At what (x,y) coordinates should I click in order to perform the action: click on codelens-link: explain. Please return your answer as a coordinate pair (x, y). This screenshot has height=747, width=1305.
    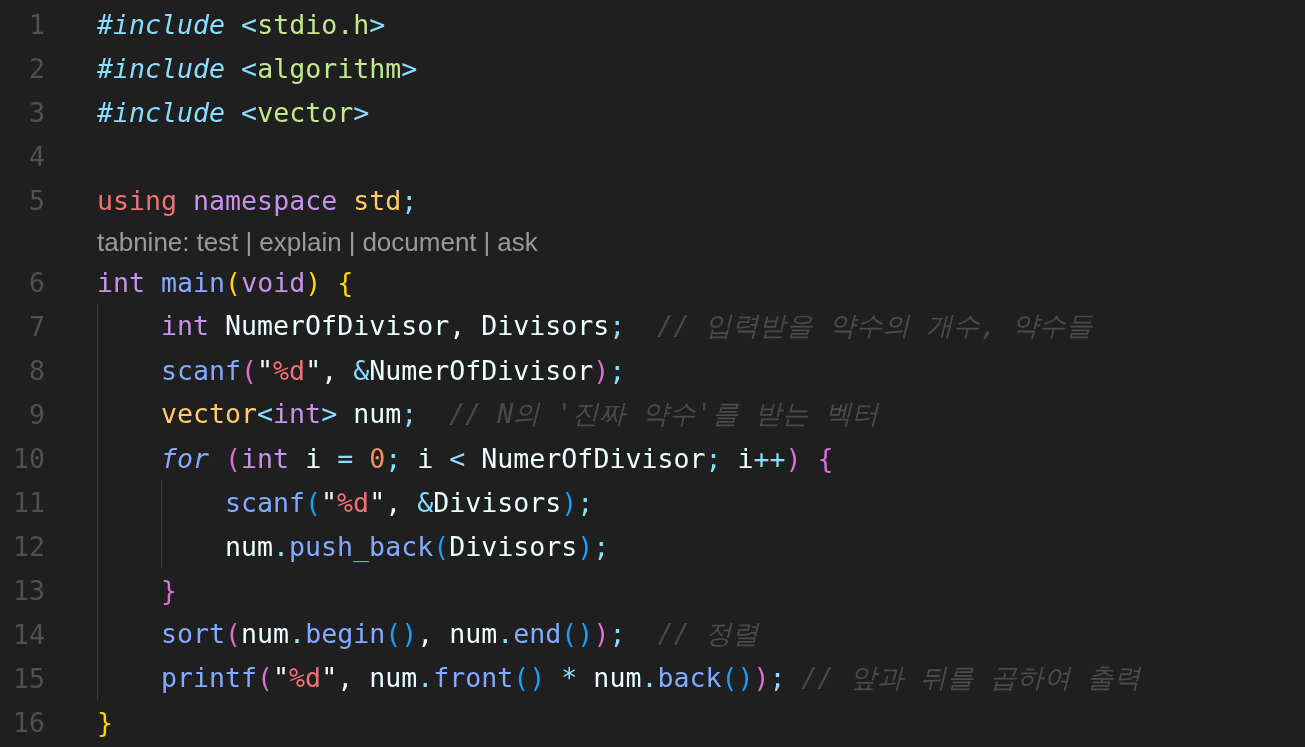
    Looking at the image, I should click on (300, 242).